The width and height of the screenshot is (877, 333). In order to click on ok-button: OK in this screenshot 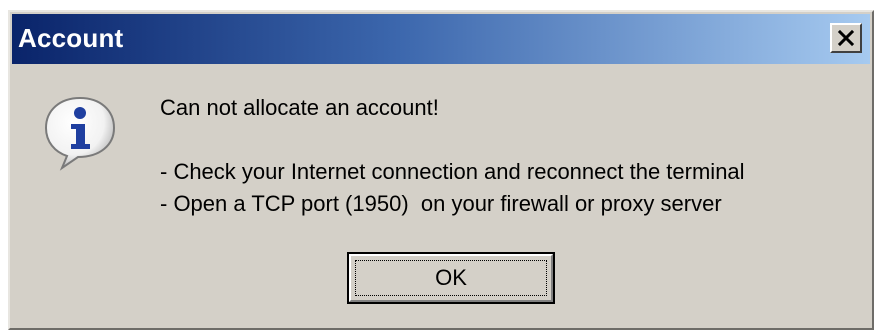, I will do `click(451, 278)`.